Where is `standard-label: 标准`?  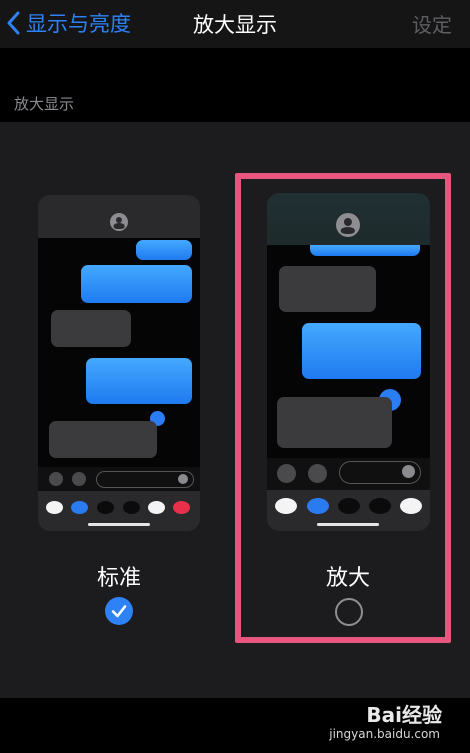 standard-label: 标准 is located at coordinates (119, 578).